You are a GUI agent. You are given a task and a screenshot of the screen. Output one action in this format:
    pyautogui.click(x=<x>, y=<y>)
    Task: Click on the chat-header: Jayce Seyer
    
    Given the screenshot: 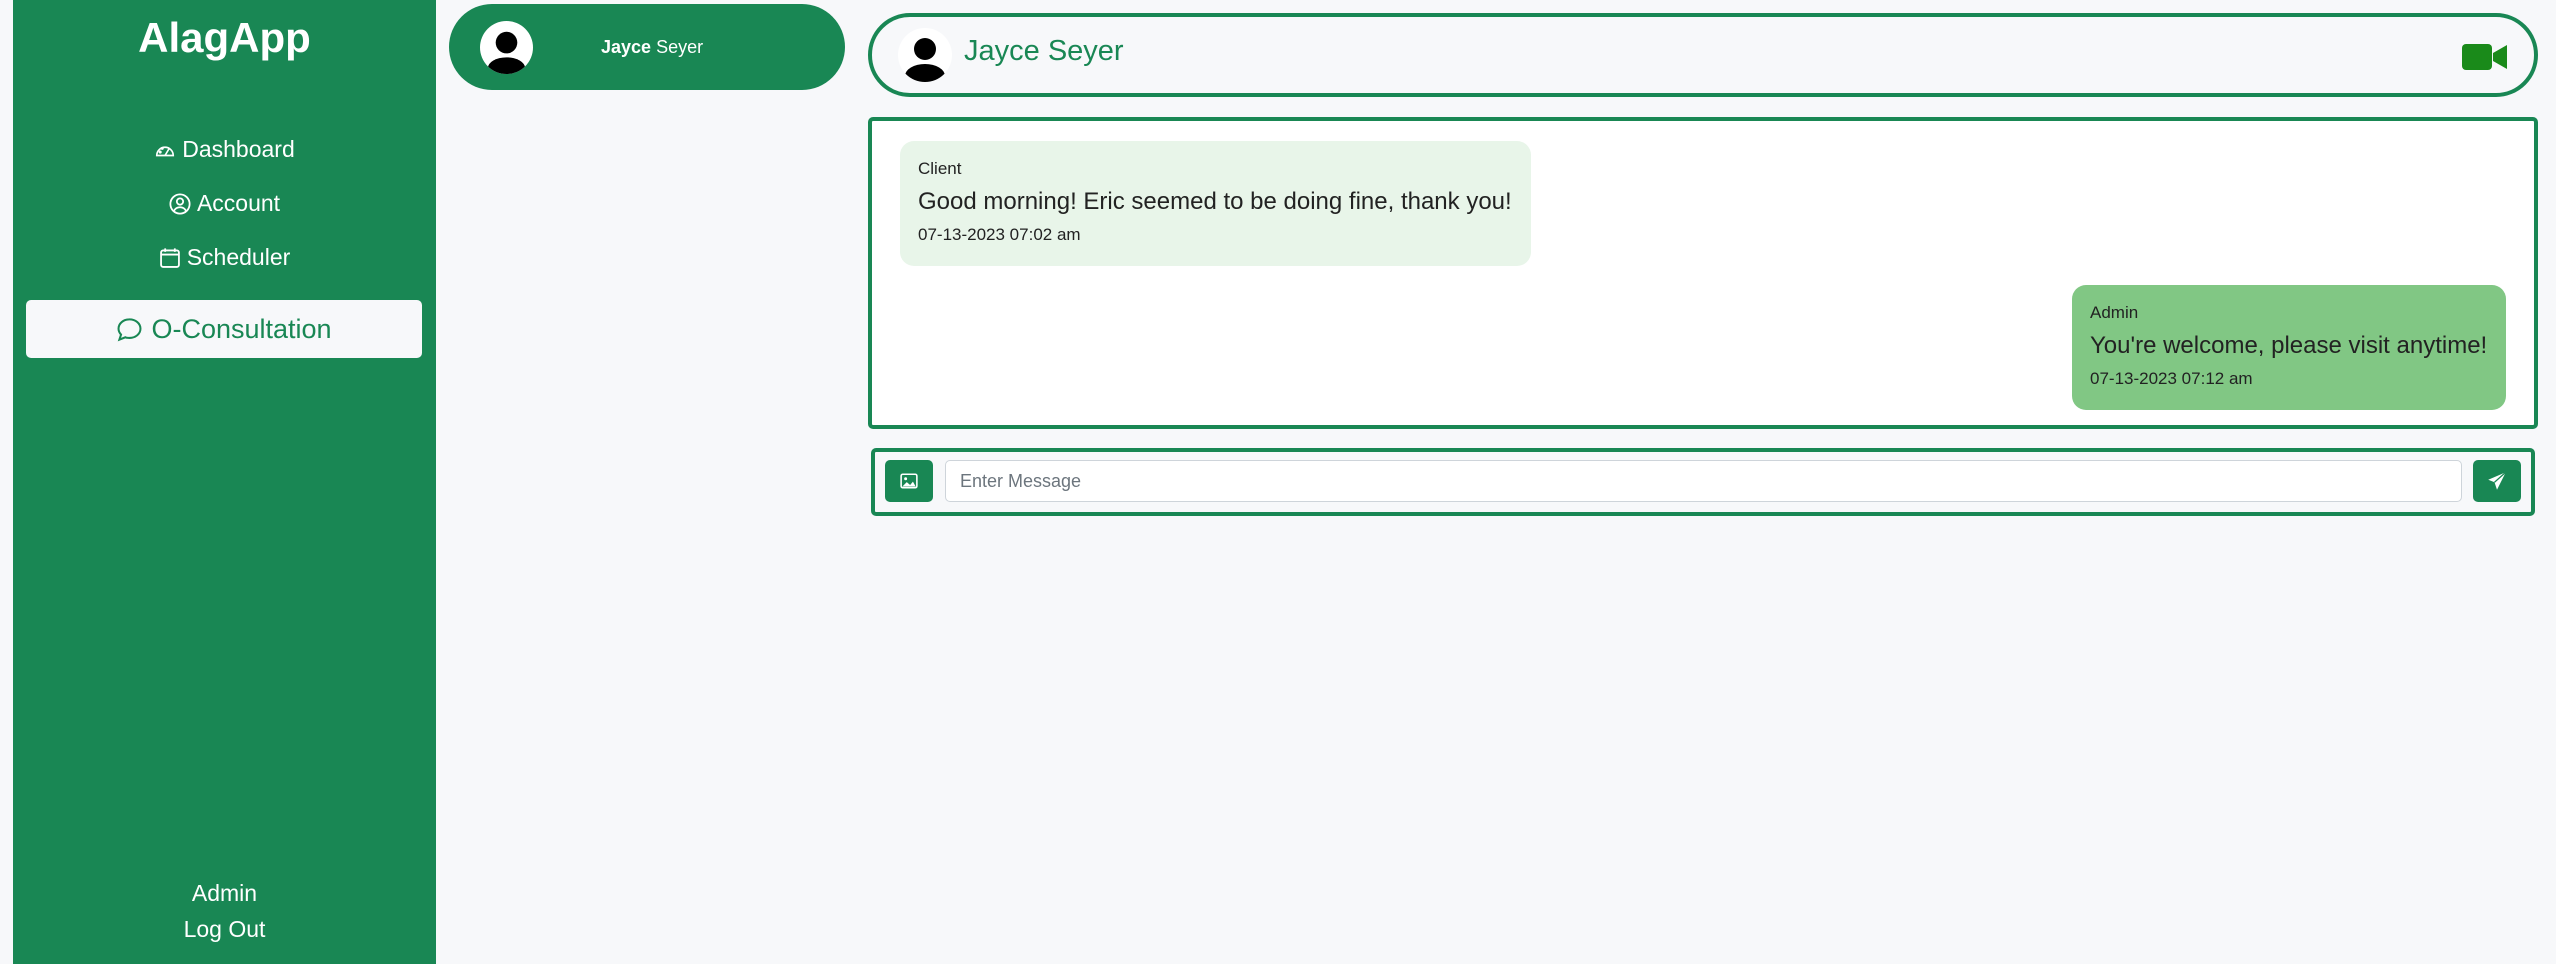 What is the action you would take?
    pyautogui.click(x=1703, y=55)
    